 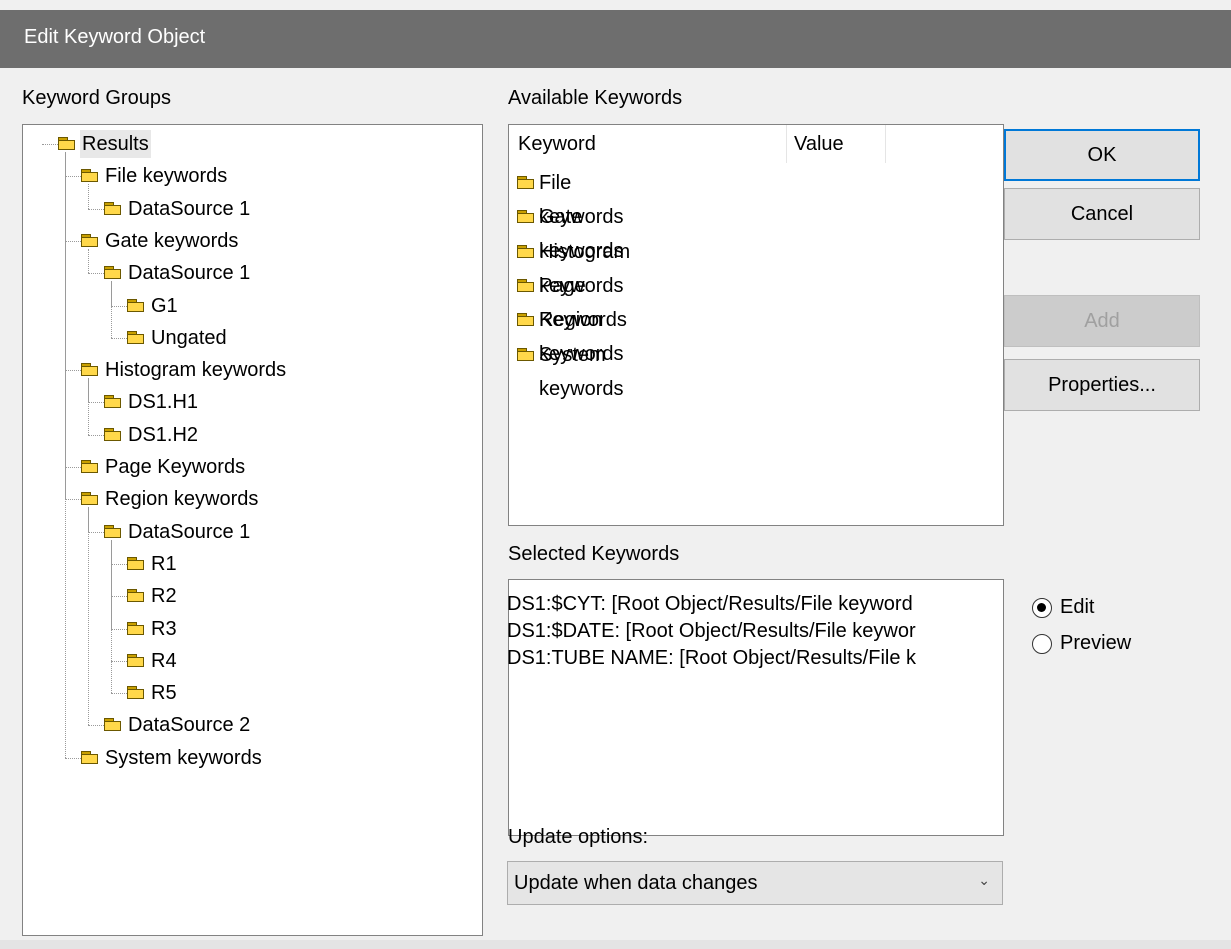 I want to click on tree-item-label: R1, so click(x=164, y=563).